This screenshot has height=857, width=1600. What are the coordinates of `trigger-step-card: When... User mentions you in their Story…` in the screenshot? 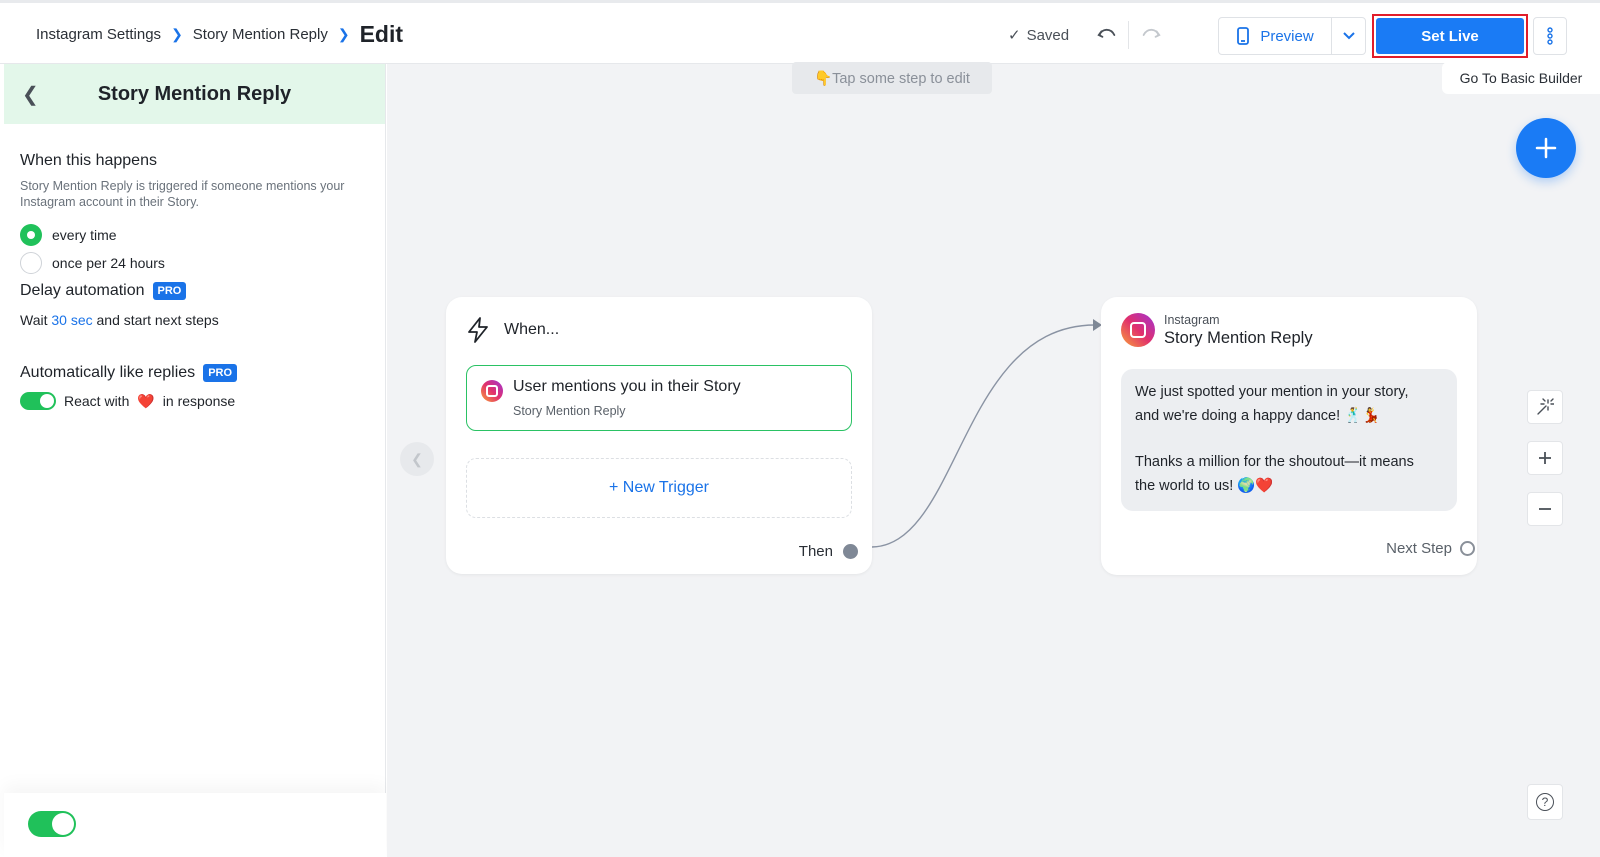 It's located at (659, 435).